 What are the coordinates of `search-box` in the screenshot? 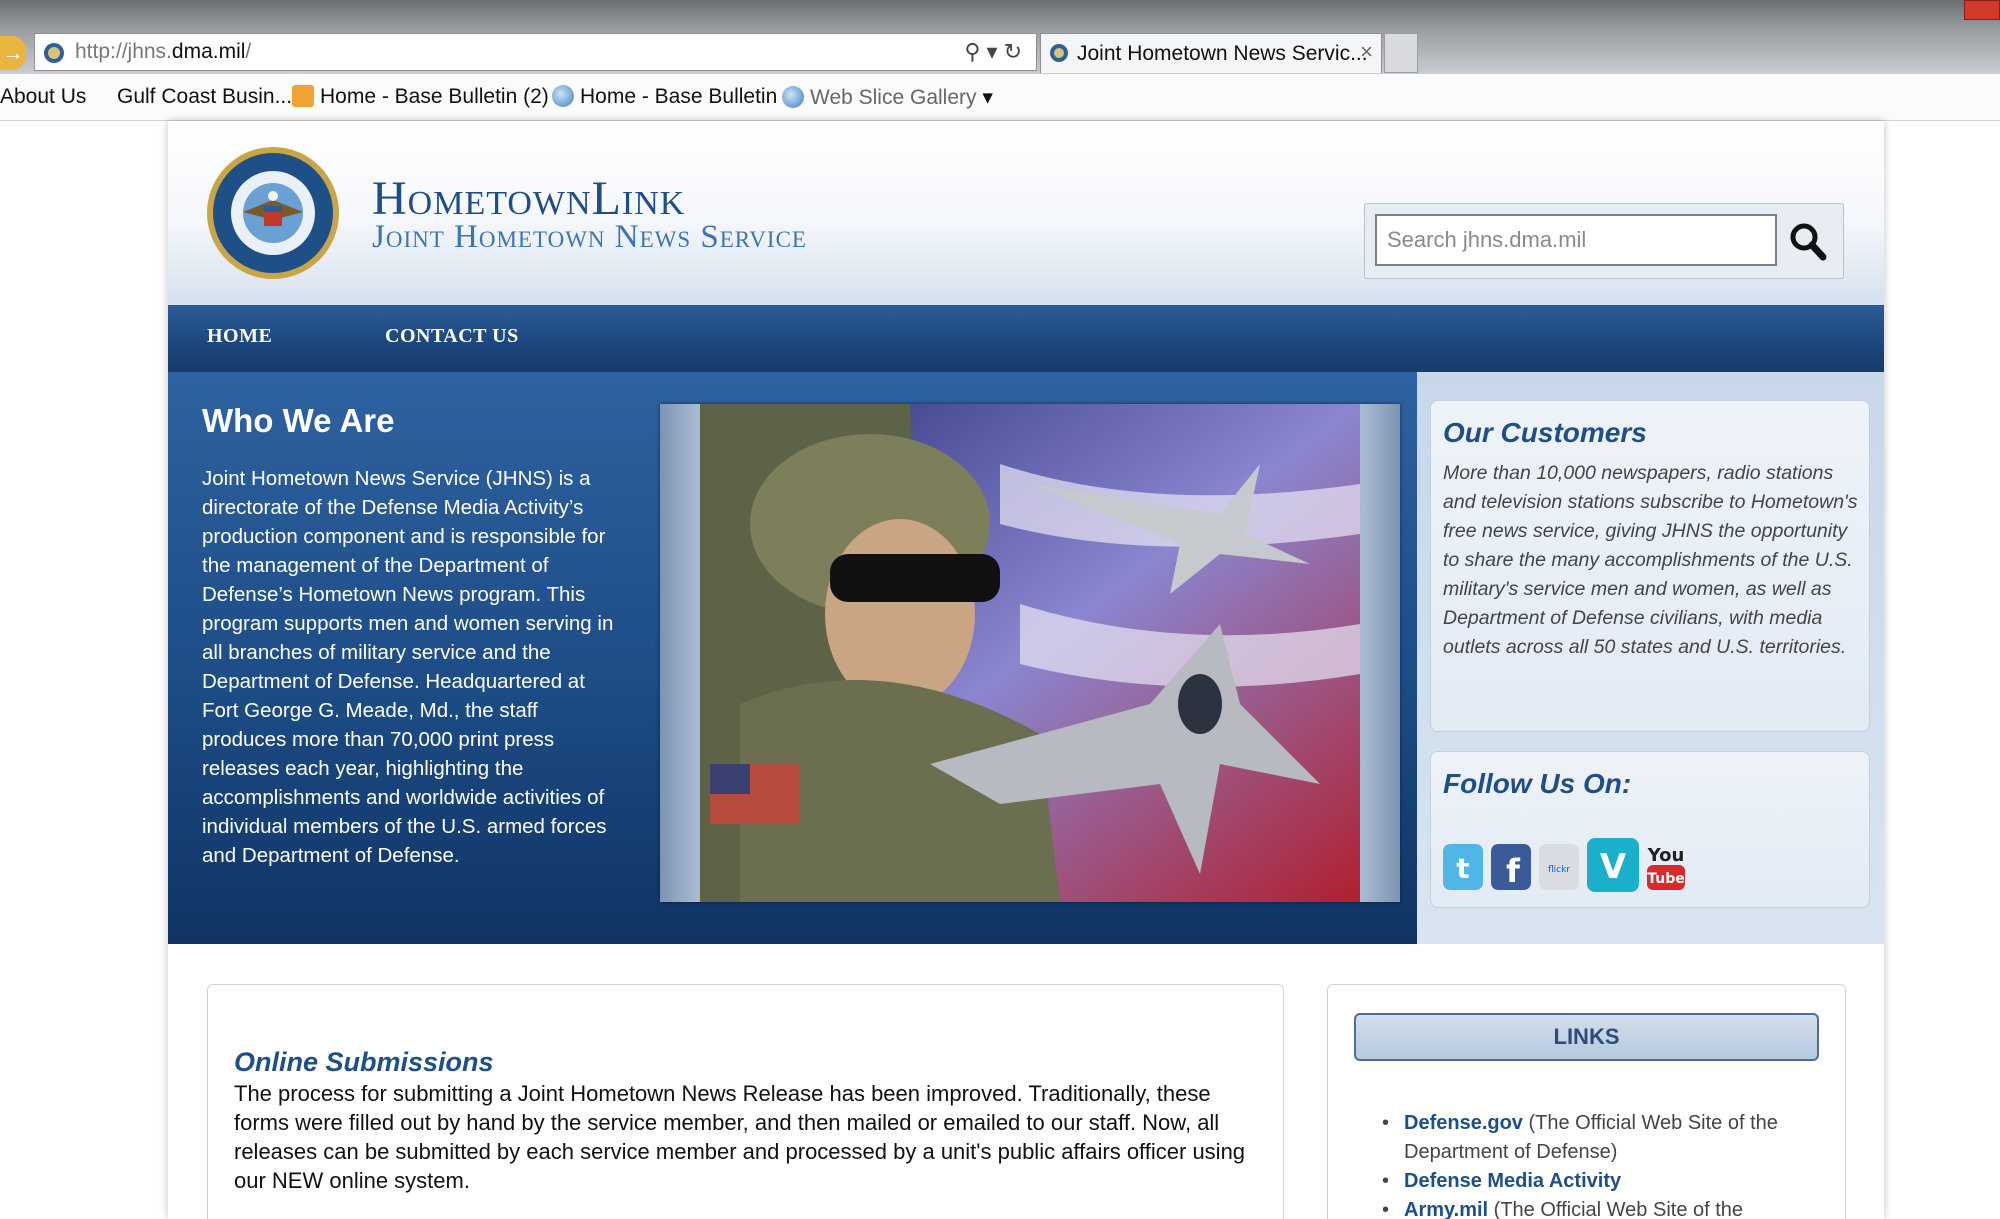 It's located at (1604, 241).